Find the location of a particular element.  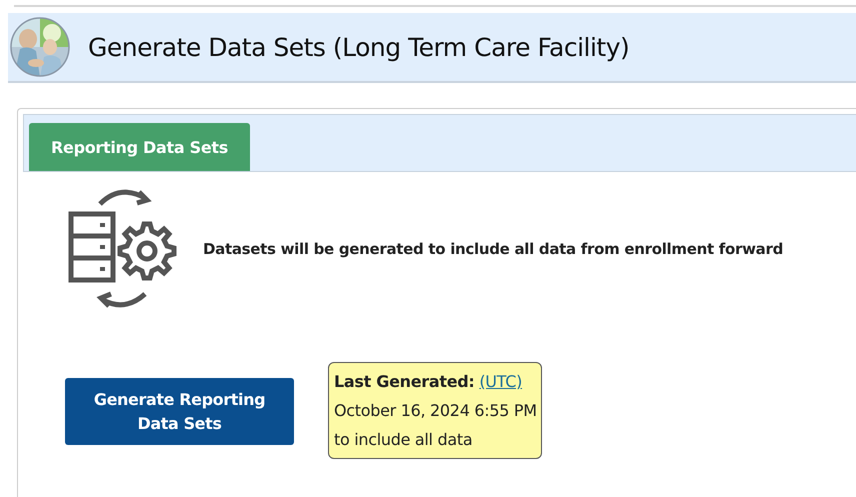

utc-link: (UTC) is located at coordinates (500, 381).